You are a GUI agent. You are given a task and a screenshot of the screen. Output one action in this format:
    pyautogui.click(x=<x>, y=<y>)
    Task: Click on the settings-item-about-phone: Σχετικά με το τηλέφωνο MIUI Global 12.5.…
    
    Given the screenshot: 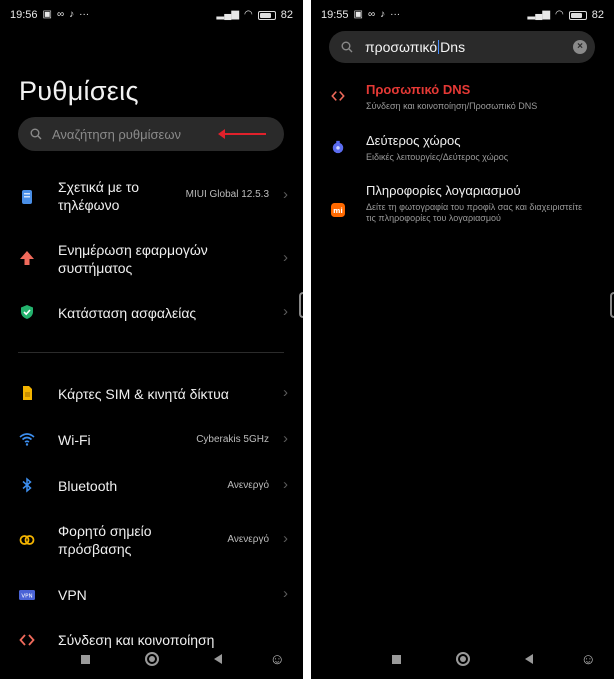 What is the action you would take?
    pyautogui.click(x=151, y=196)
    